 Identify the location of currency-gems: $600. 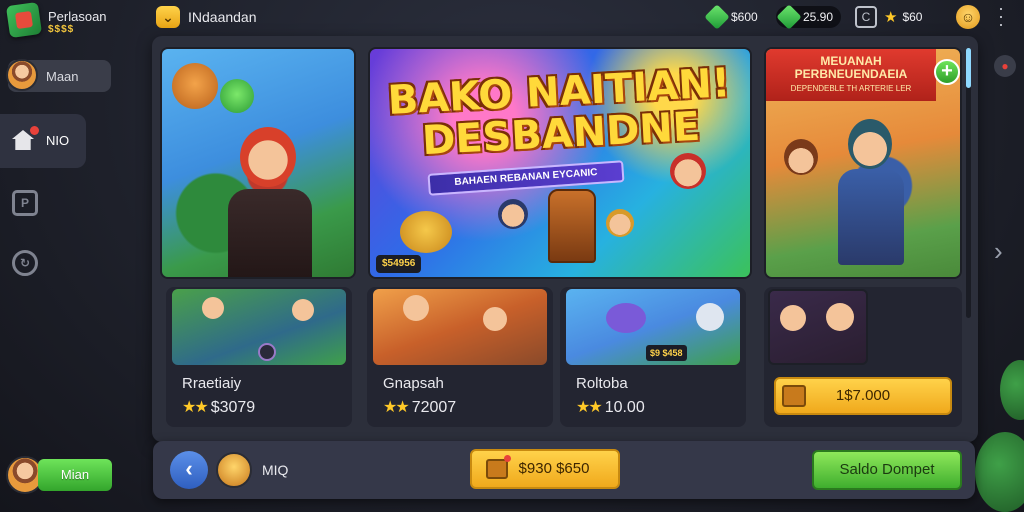
(731, 17).